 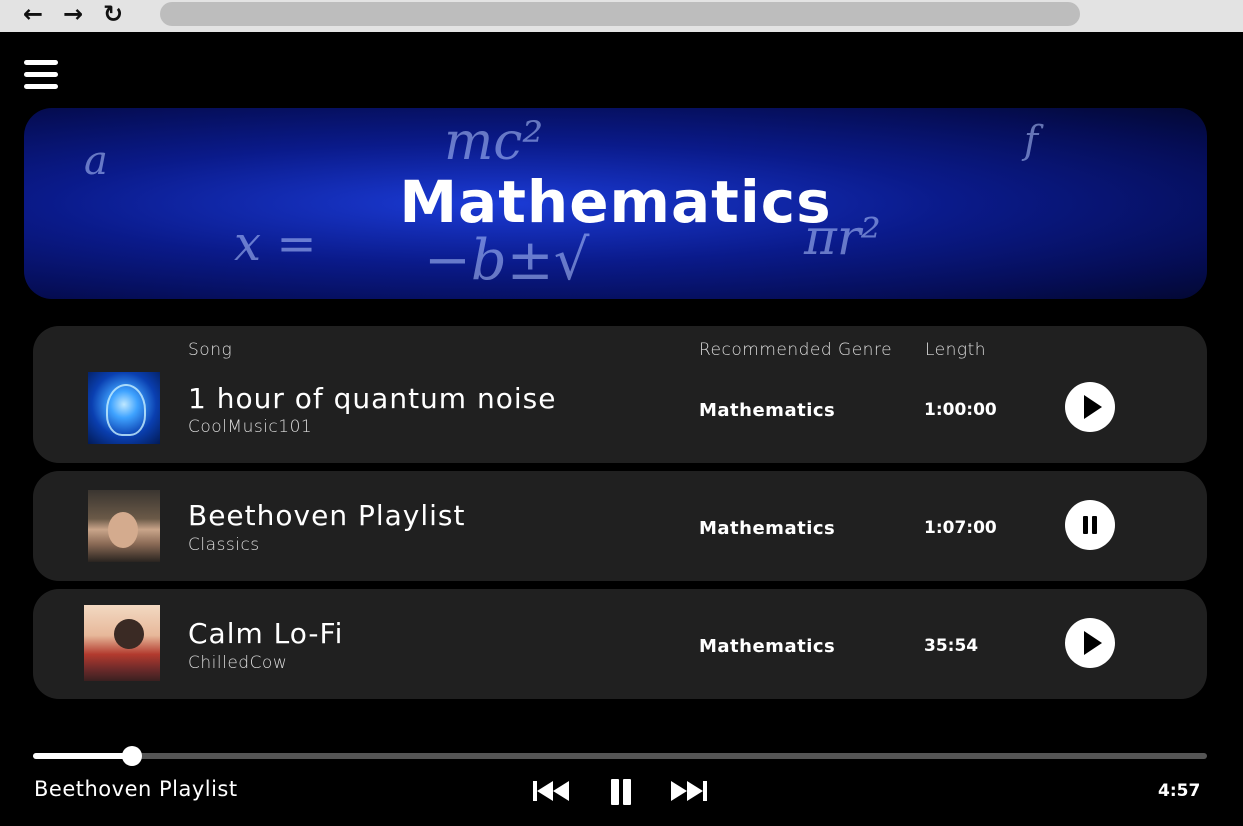 I want to click on skip-back-icon, so click(x=552, y=792).